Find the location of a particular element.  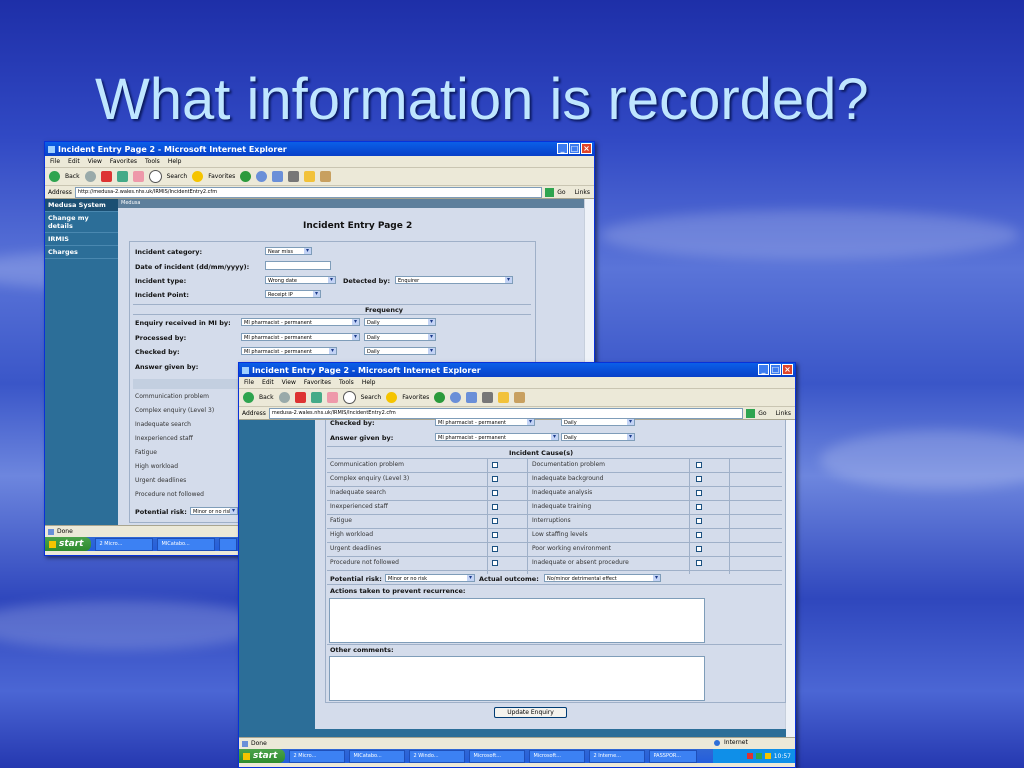

actual-outcome-select: No/minor detrimental effect is located at coordinates (602, 578).